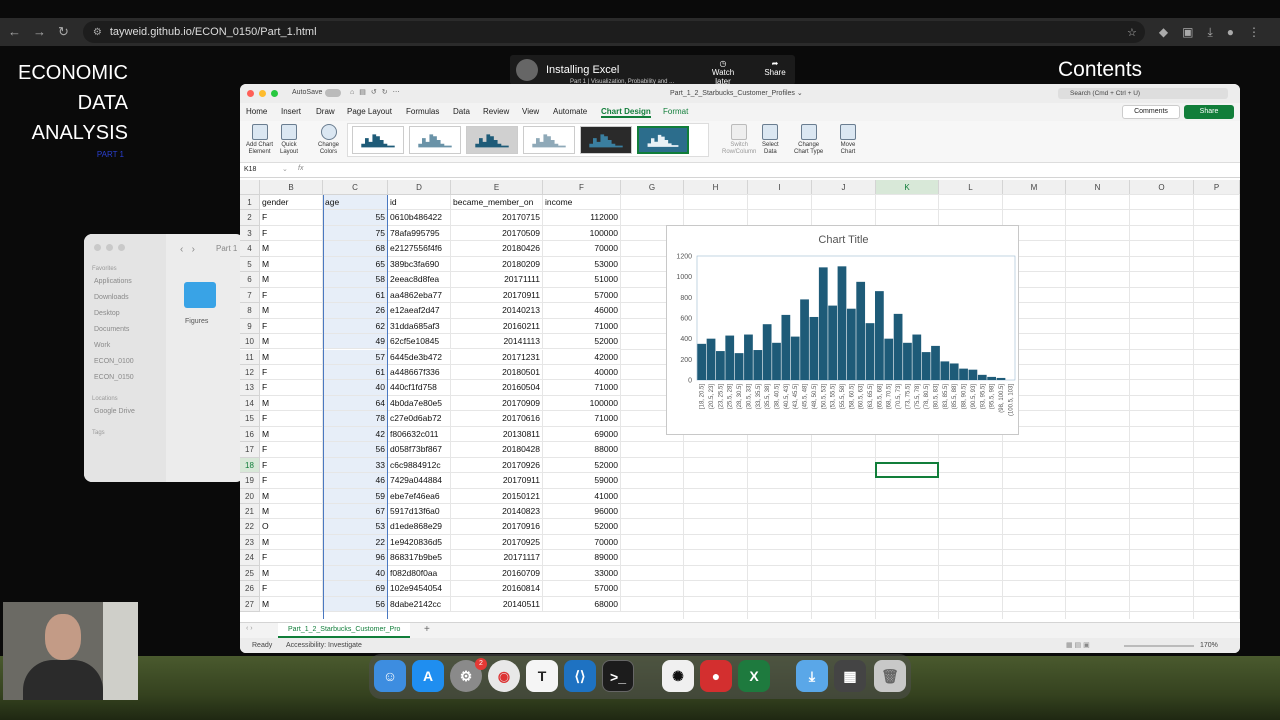 The image size is (1280, 720). I want to click on folder-label: Figures, so click(196, 321).